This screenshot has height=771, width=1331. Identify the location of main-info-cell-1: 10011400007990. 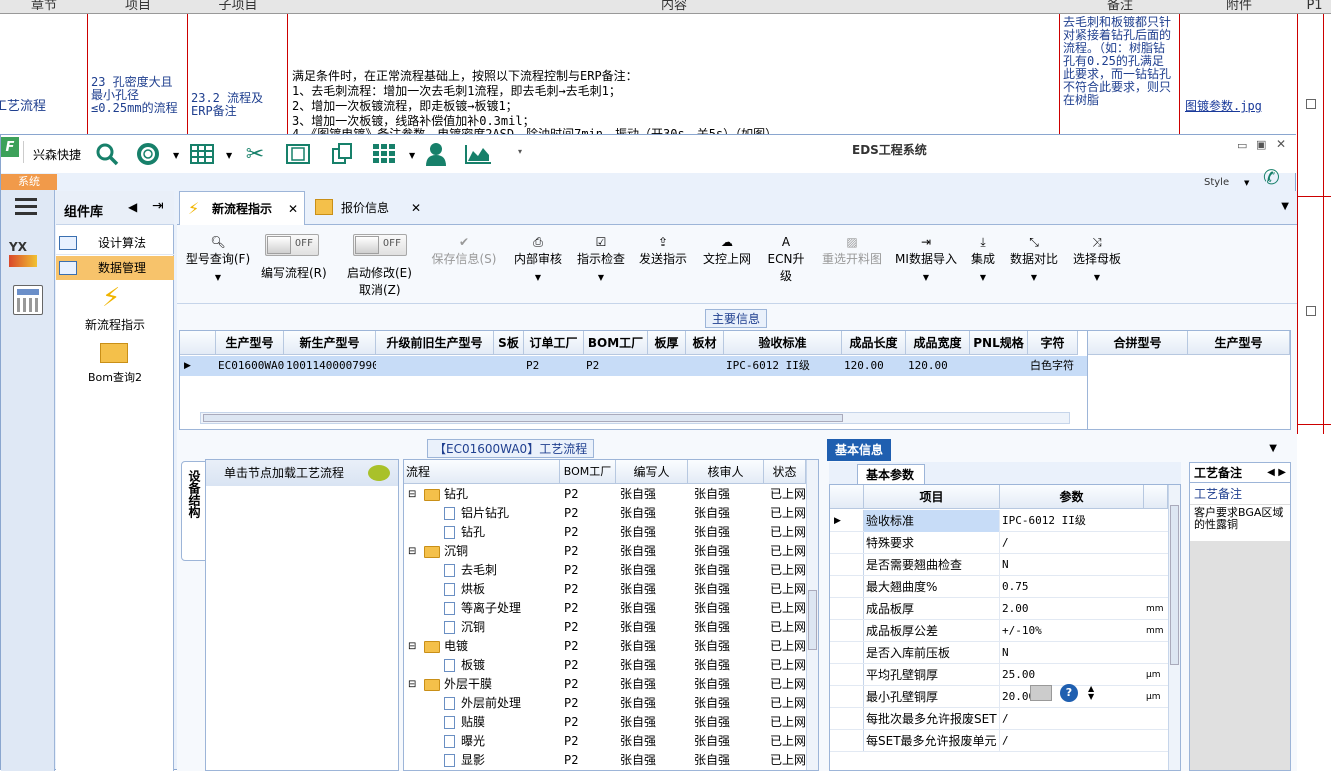
(331, 366).